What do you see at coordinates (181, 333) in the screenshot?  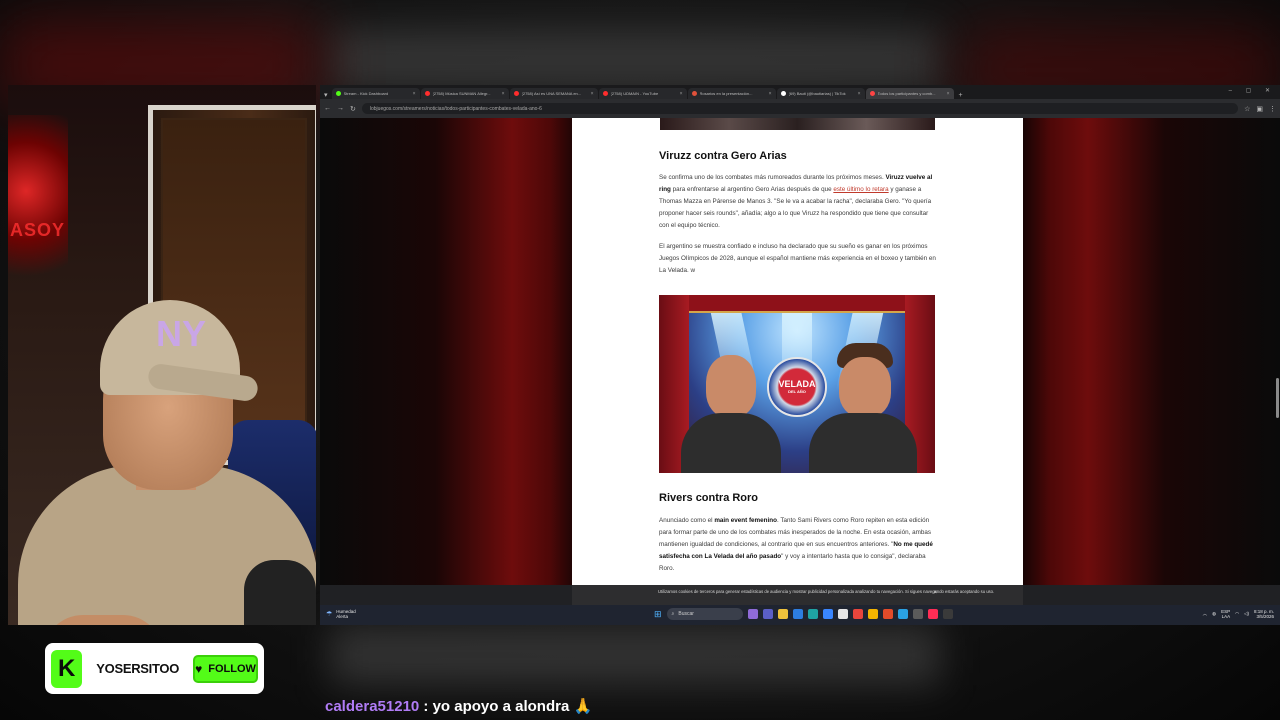 I see `cap-logo: NY` at bounding box center [181, 333].